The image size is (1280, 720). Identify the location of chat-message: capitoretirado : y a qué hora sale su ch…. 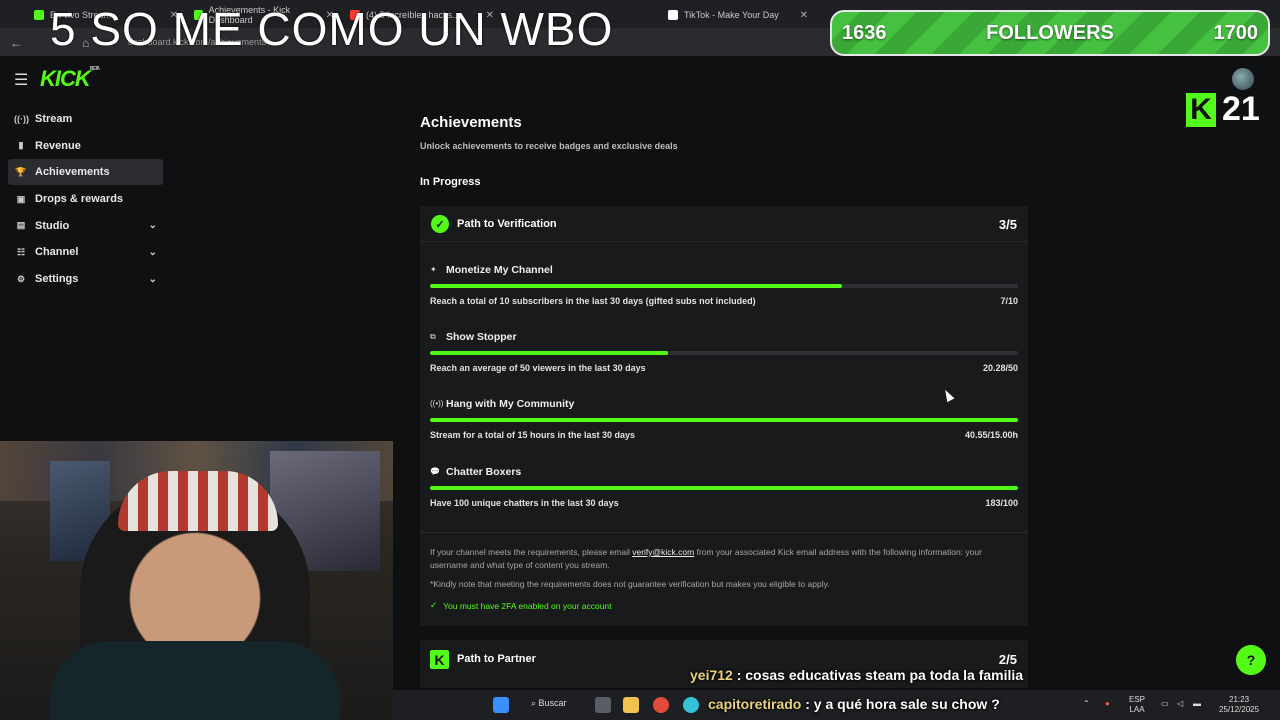
(854, 704).